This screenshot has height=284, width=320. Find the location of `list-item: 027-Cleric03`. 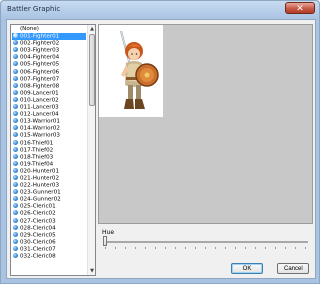

list-item: 027-Cleric03 is located at coordinates (49, 221).